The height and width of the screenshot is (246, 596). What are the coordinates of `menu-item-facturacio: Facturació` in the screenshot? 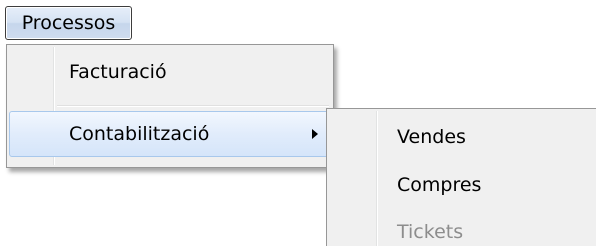 It's located at (170, 72).